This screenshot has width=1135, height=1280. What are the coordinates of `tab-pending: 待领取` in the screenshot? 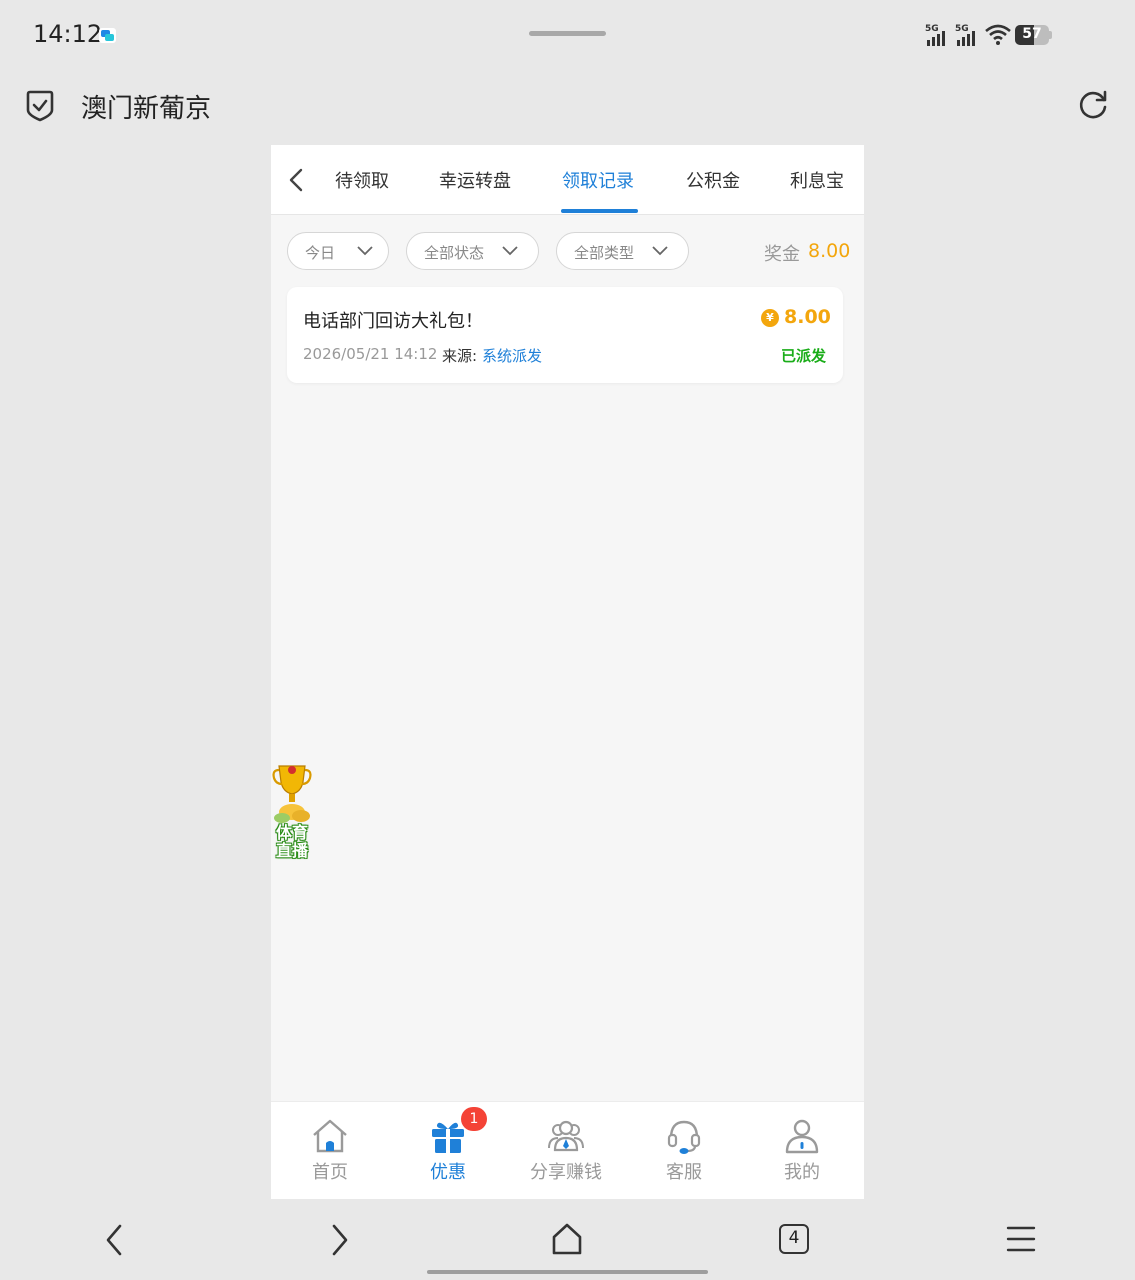 It's located at (362, 180).